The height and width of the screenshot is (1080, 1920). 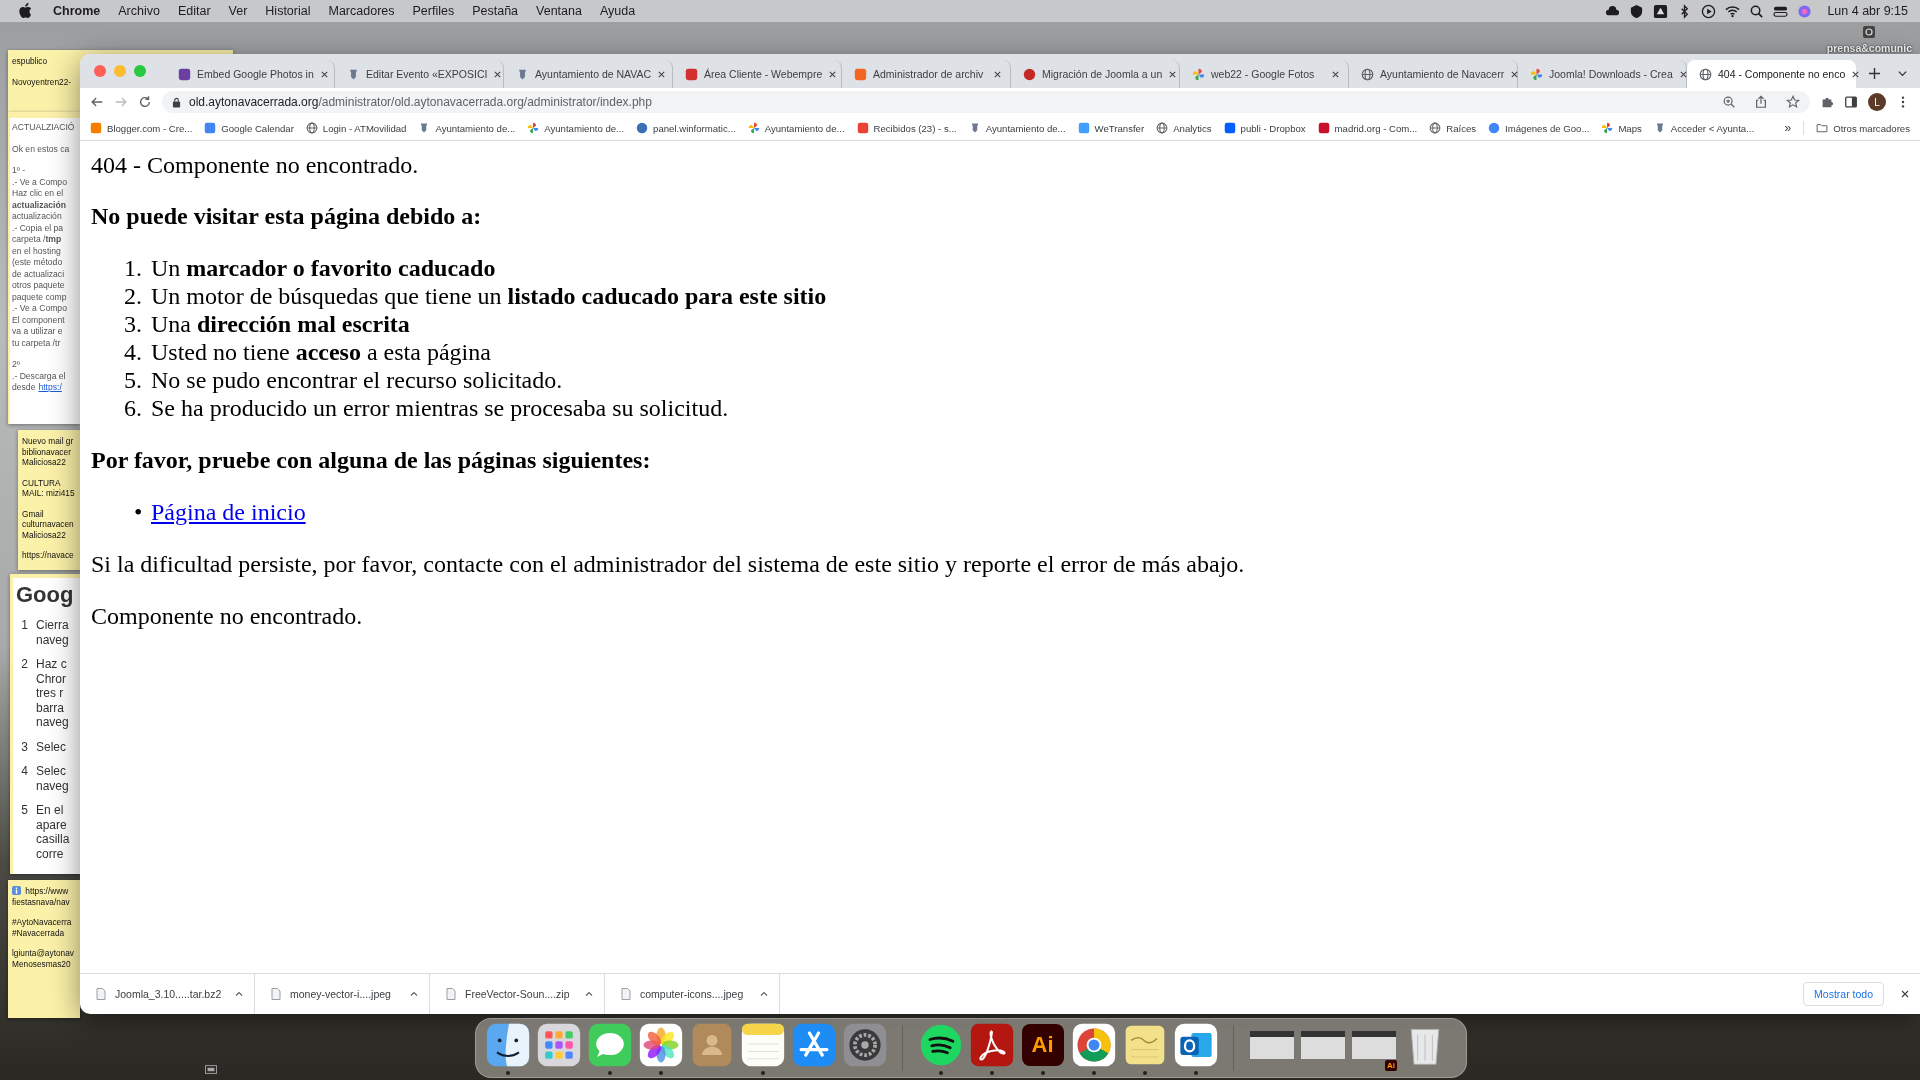 I want to click on notepad-icon, so click(x=762, y=1044).